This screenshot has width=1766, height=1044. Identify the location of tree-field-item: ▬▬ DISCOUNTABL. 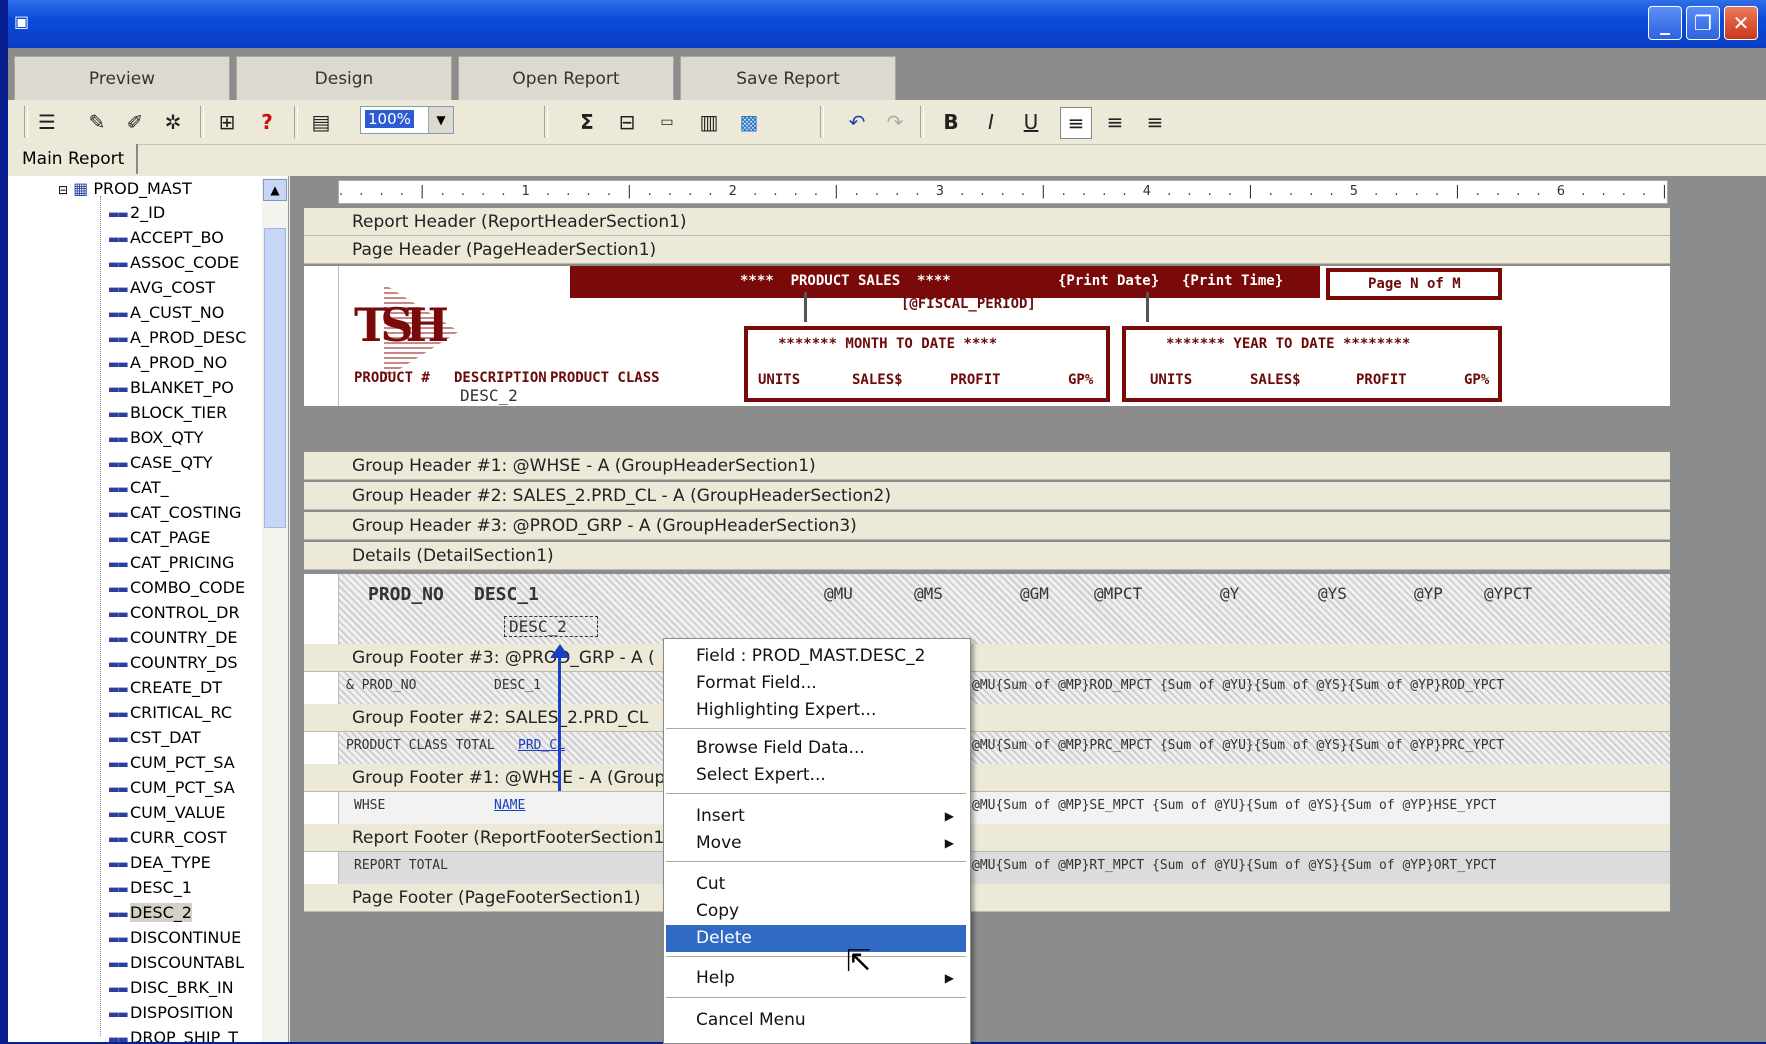
(188, 962).